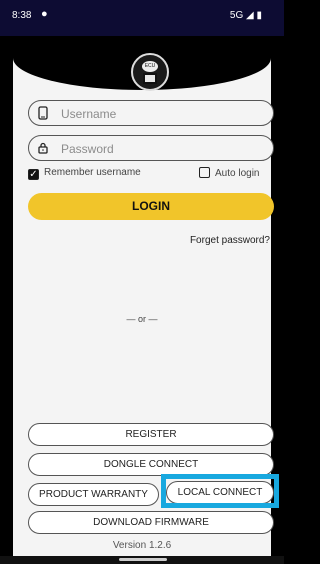  I want to click on auto-login: Auto login, so click(229, 175).